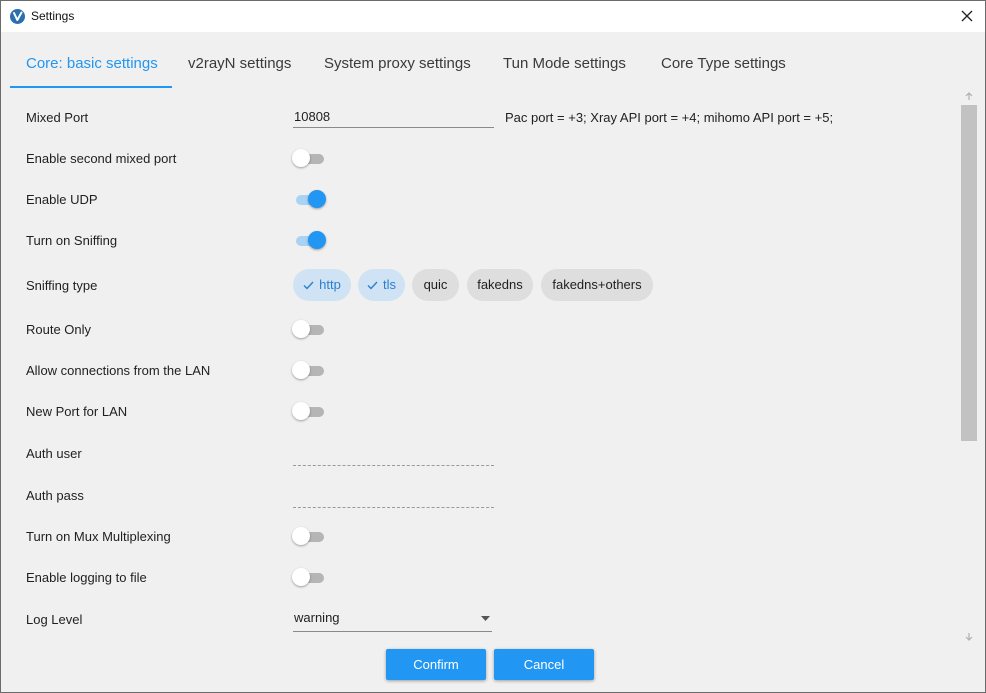 The height and width of the screenshot is (693, 986). Describe the element at coordinates (397, 64) in the screenshot. I see `tab-system-proxy-settings: System proxy settings` at that location.